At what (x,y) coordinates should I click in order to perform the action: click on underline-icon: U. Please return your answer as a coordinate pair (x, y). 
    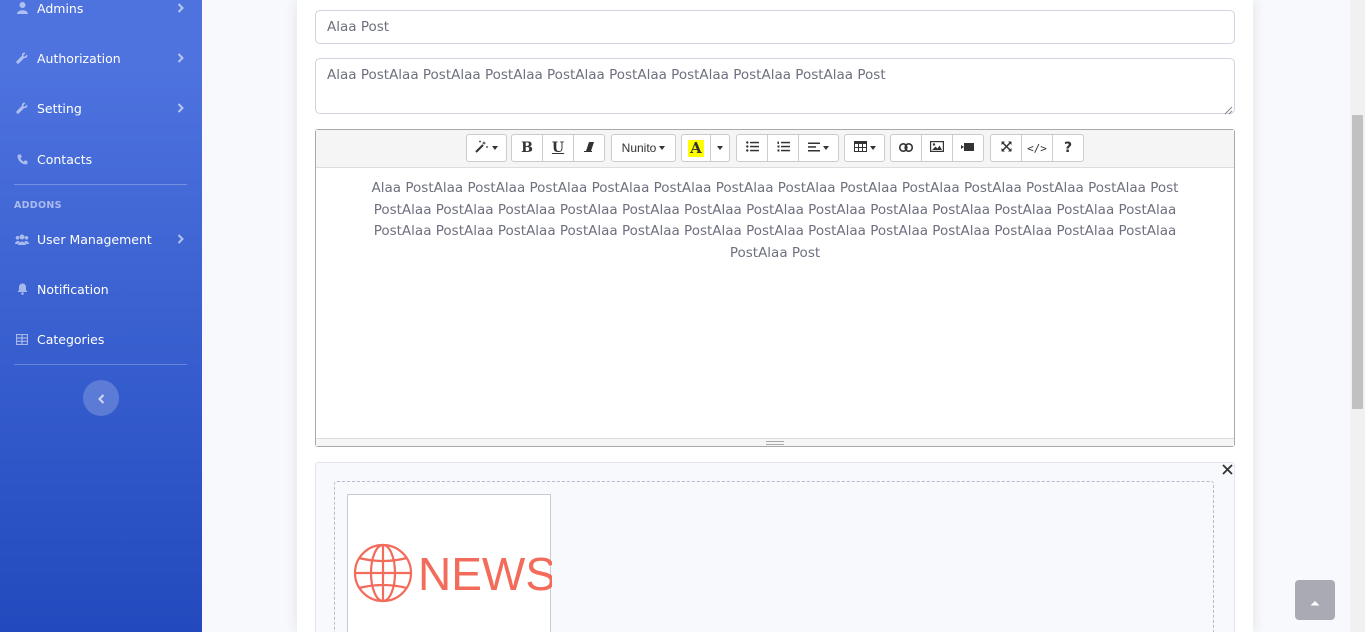
    Looking at the image, I should click on (558, 148).